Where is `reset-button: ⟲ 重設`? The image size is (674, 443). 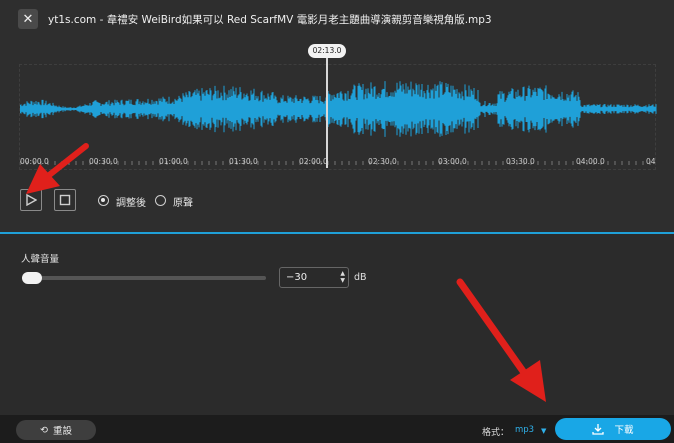 reset-button: ⟲ 重設 is located at coordinates (56, 430).